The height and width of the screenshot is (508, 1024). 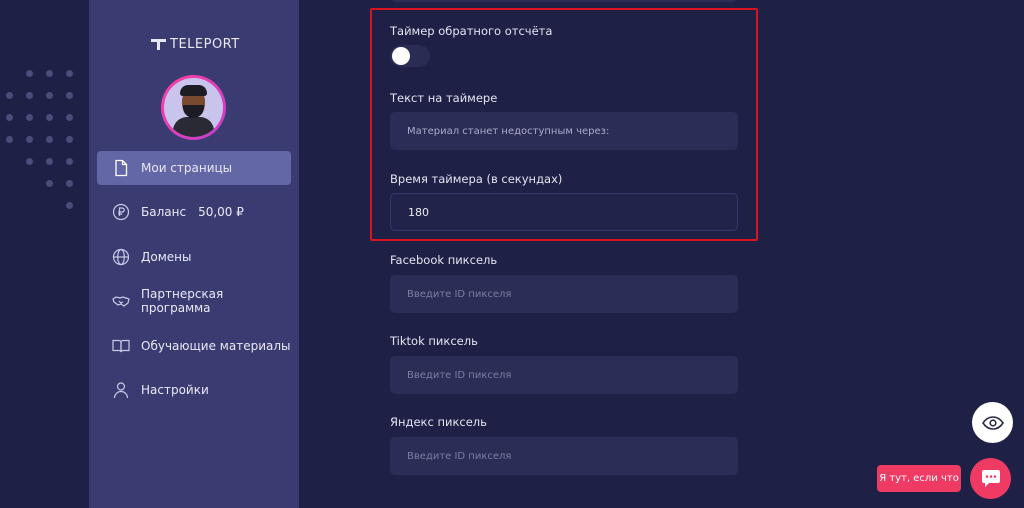 I want to click on facebook-pixel-input: Введите ID пикселя, so click(x=564, y=294).